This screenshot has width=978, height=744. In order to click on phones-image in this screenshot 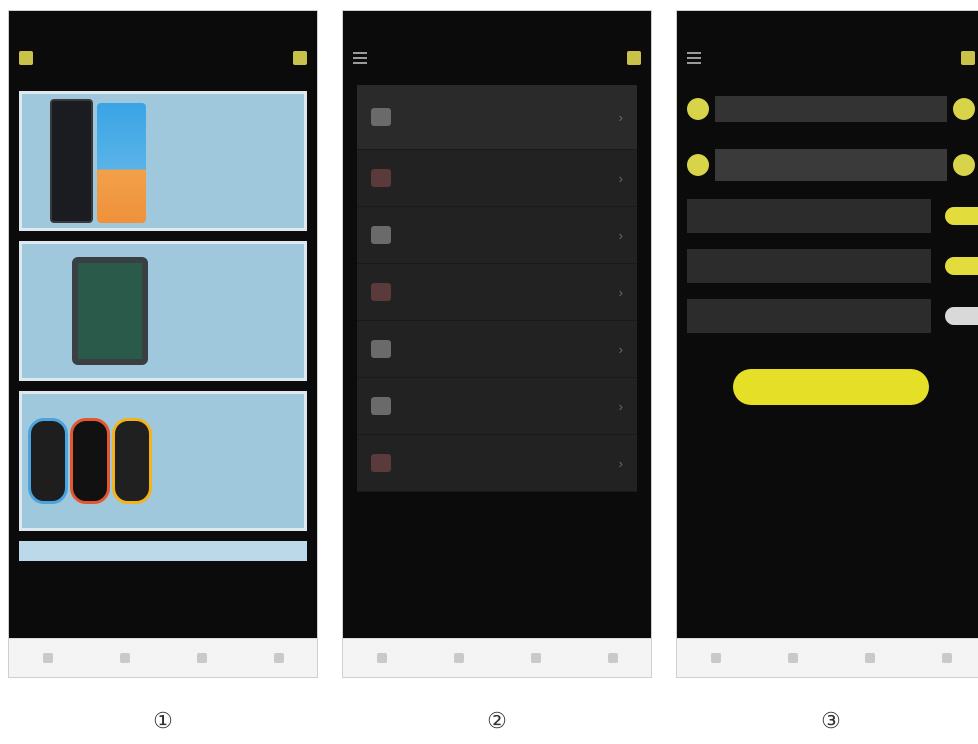, I will do `click(98, 161)`.